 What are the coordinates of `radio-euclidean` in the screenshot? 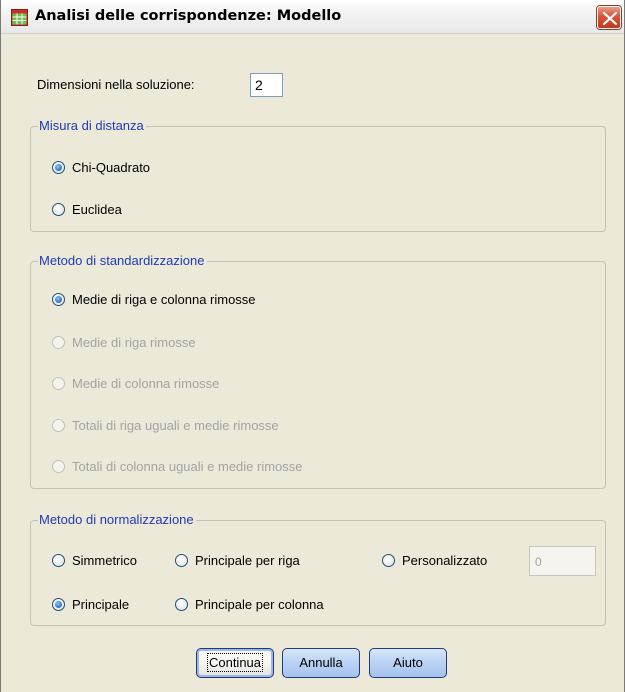 It's located at (58, 209).